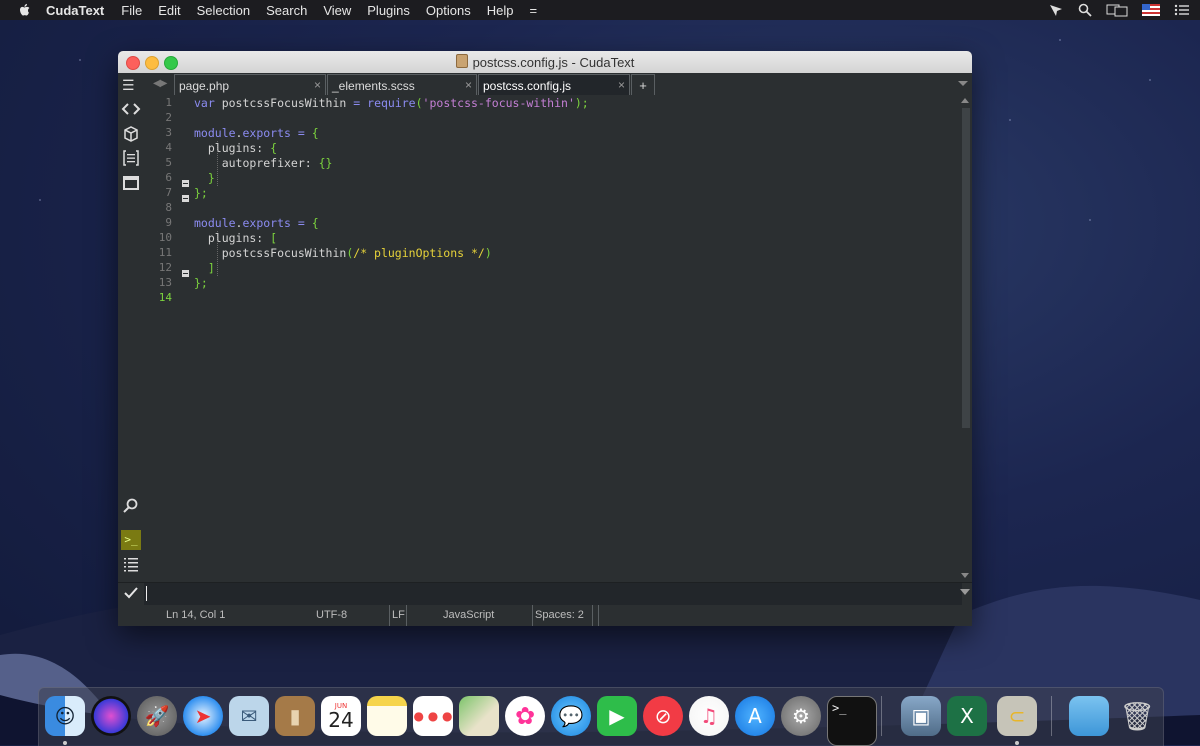 Image resolution: width=1200 pixels, height=746 pixels. I want to click on line-number: 6, so click(168, 177).